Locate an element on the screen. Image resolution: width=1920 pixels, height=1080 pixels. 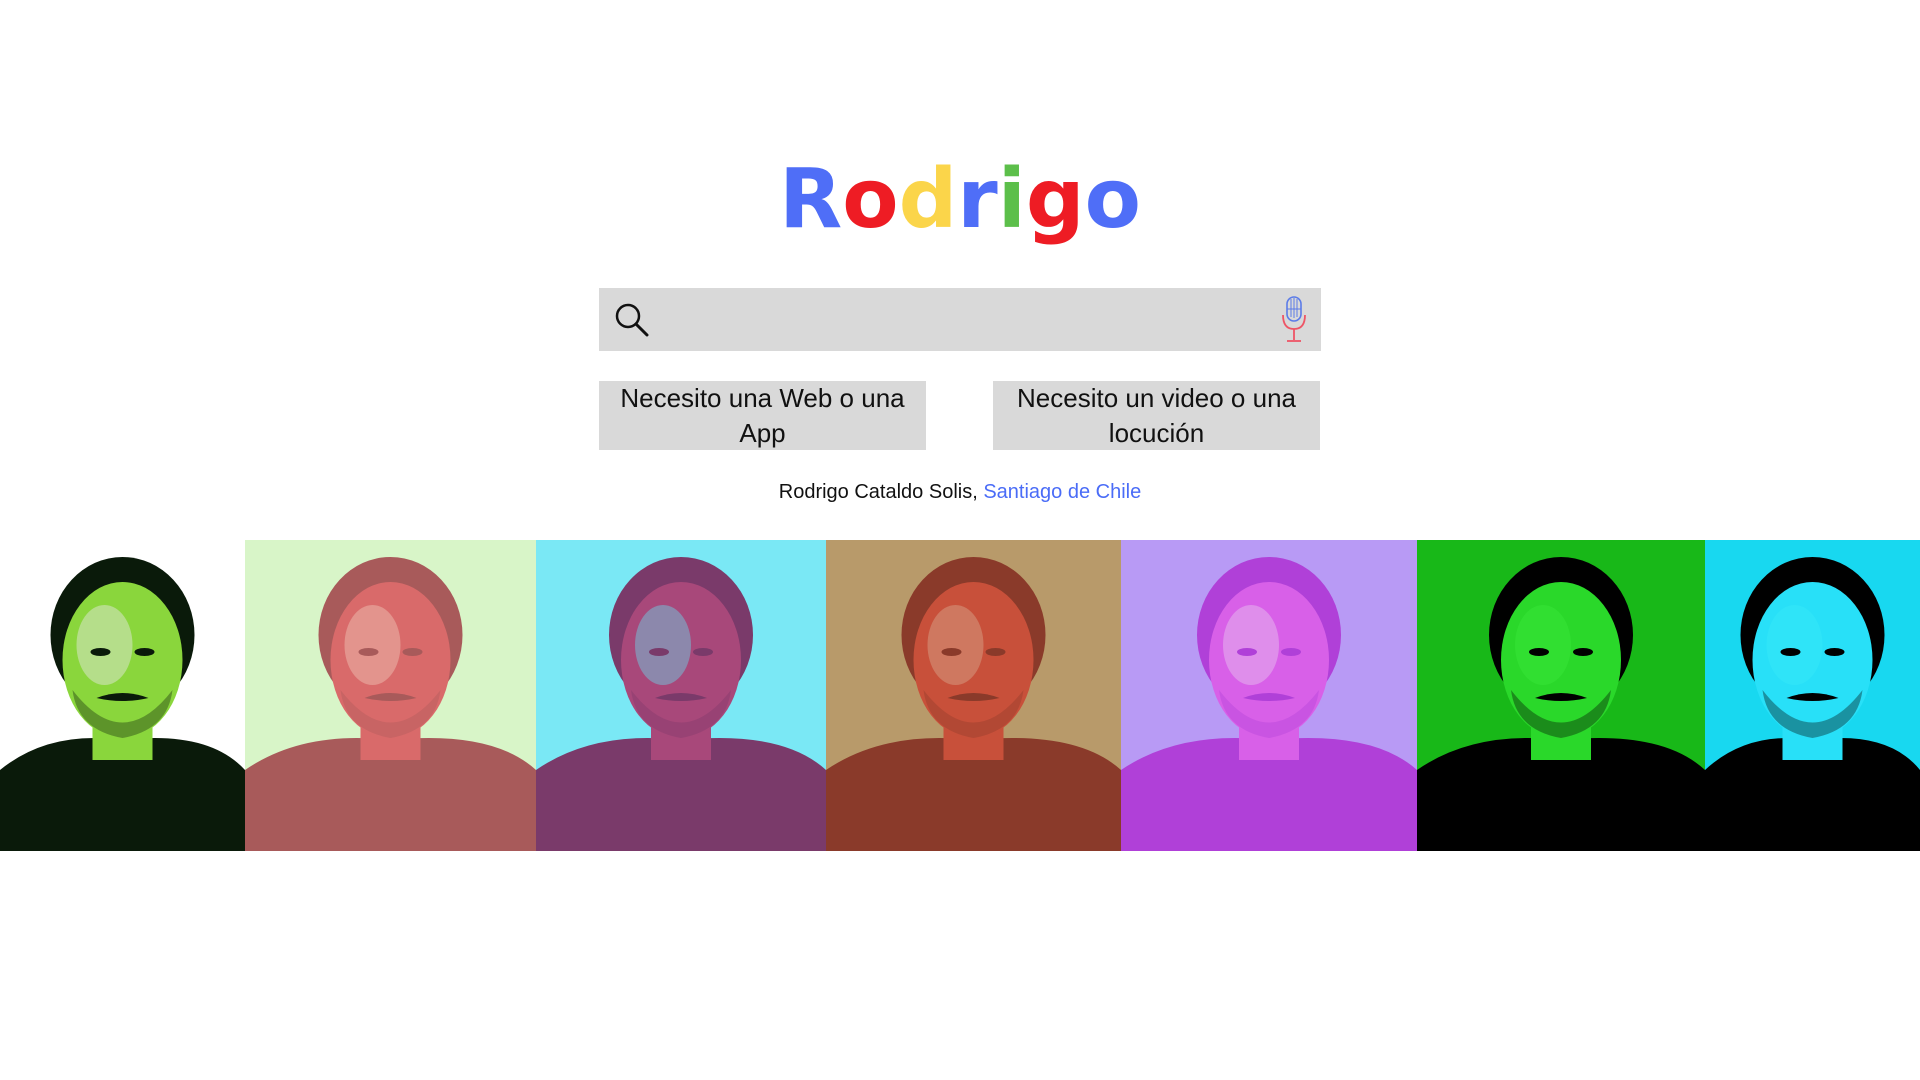
location-link: Santiago de Chile is located at coordinates (1062, 492).